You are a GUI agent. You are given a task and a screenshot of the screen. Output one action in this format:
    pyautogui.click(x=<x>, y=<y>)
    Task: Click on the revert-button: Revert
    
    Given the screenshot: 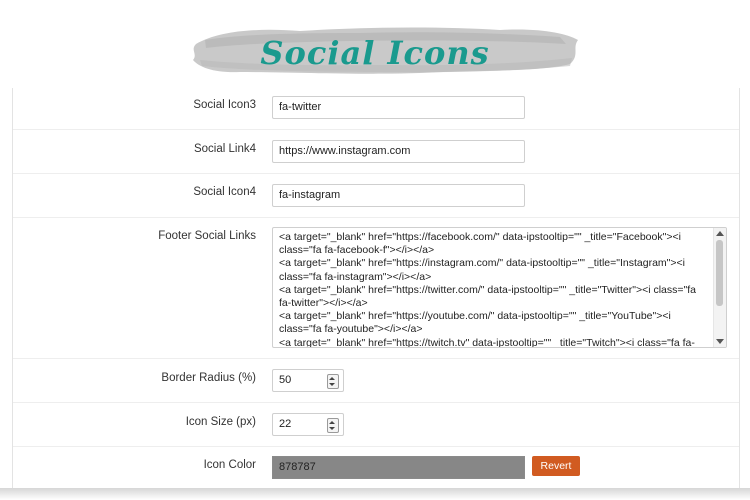 What is the action you would take?
    pyautogui.click(x=556, y=466)
    